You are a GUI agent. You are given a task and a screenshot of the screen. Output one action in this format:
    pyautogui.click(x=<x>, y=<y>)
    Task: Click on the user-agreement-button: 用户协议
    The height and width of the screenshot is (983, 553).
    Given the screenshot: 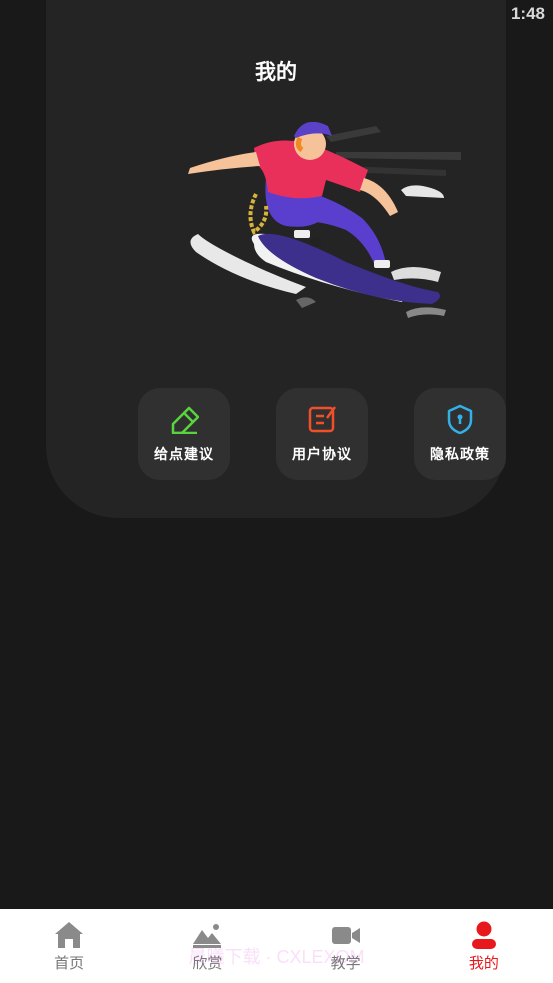 What is the action you would take?
    pyautogui.click(x=322, y=434)
    